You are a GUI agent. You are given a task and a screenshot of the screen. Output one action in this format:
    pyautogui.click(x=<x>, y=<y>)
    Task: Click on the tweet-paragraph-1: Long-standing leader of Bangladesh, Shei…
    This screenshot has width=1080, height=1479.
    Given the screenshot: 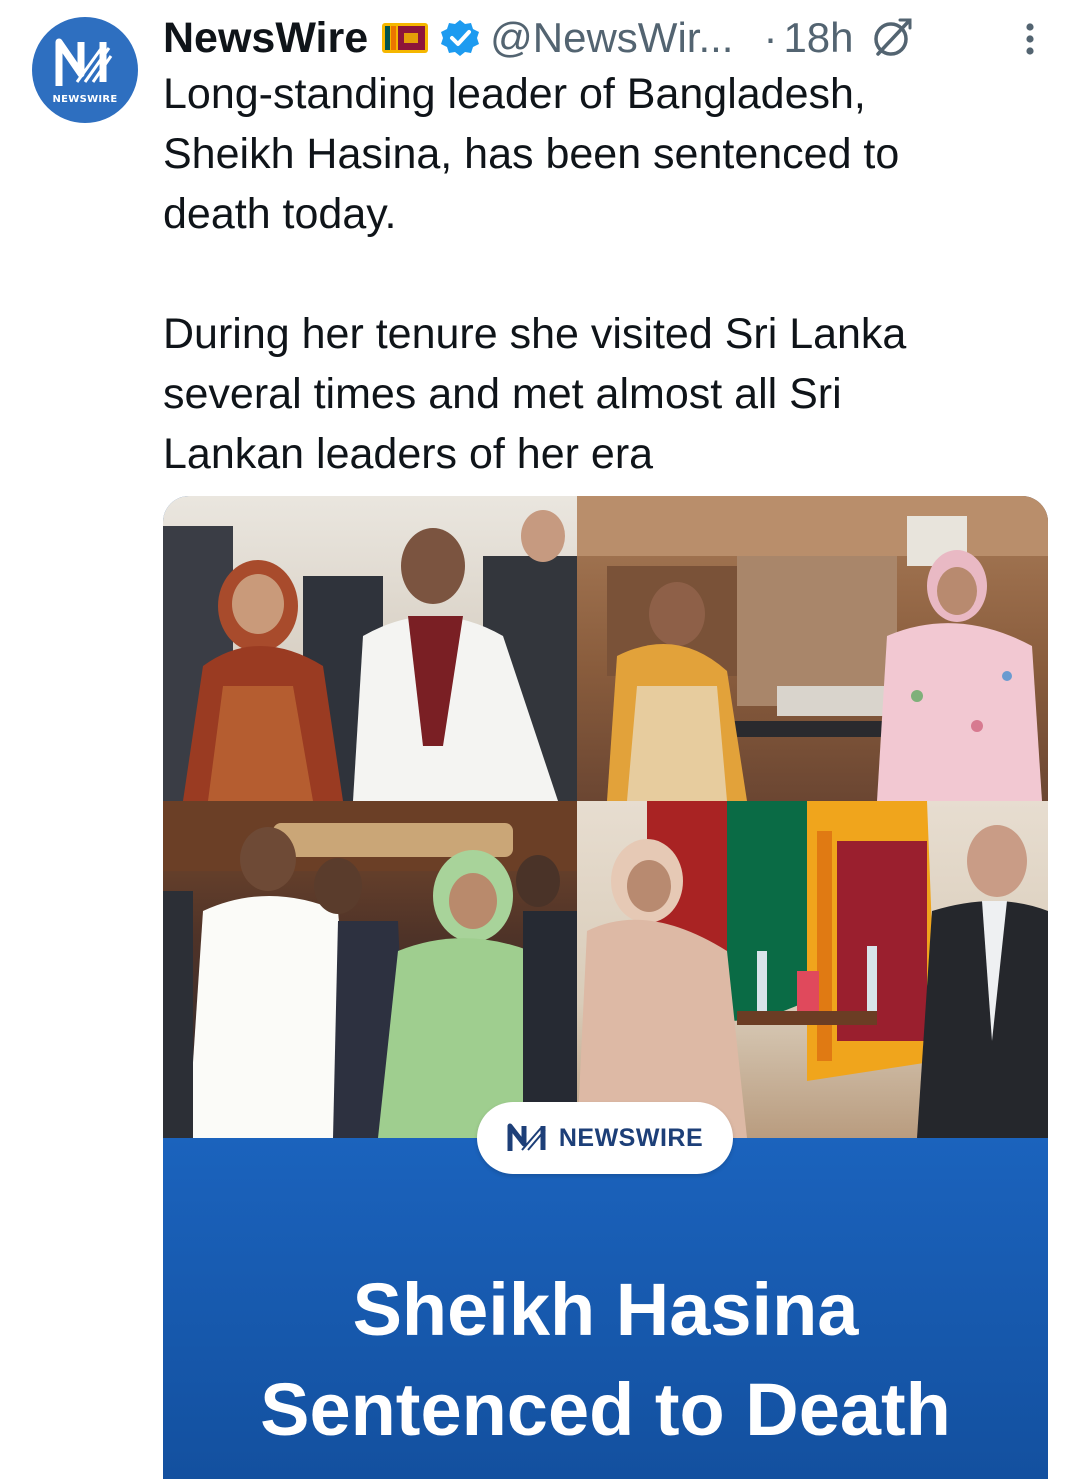 What is the action you would take?
    pyautogui.click(x=531, y=154)
    